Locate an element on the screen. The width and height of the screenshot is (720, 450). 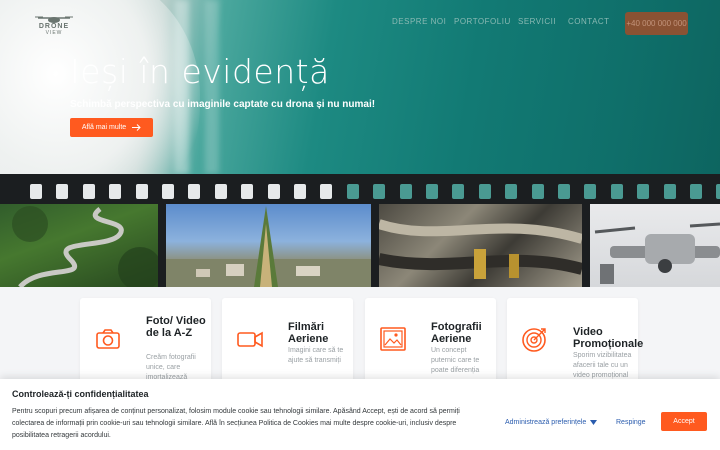
target-icon is located at coordinates (534, 340).